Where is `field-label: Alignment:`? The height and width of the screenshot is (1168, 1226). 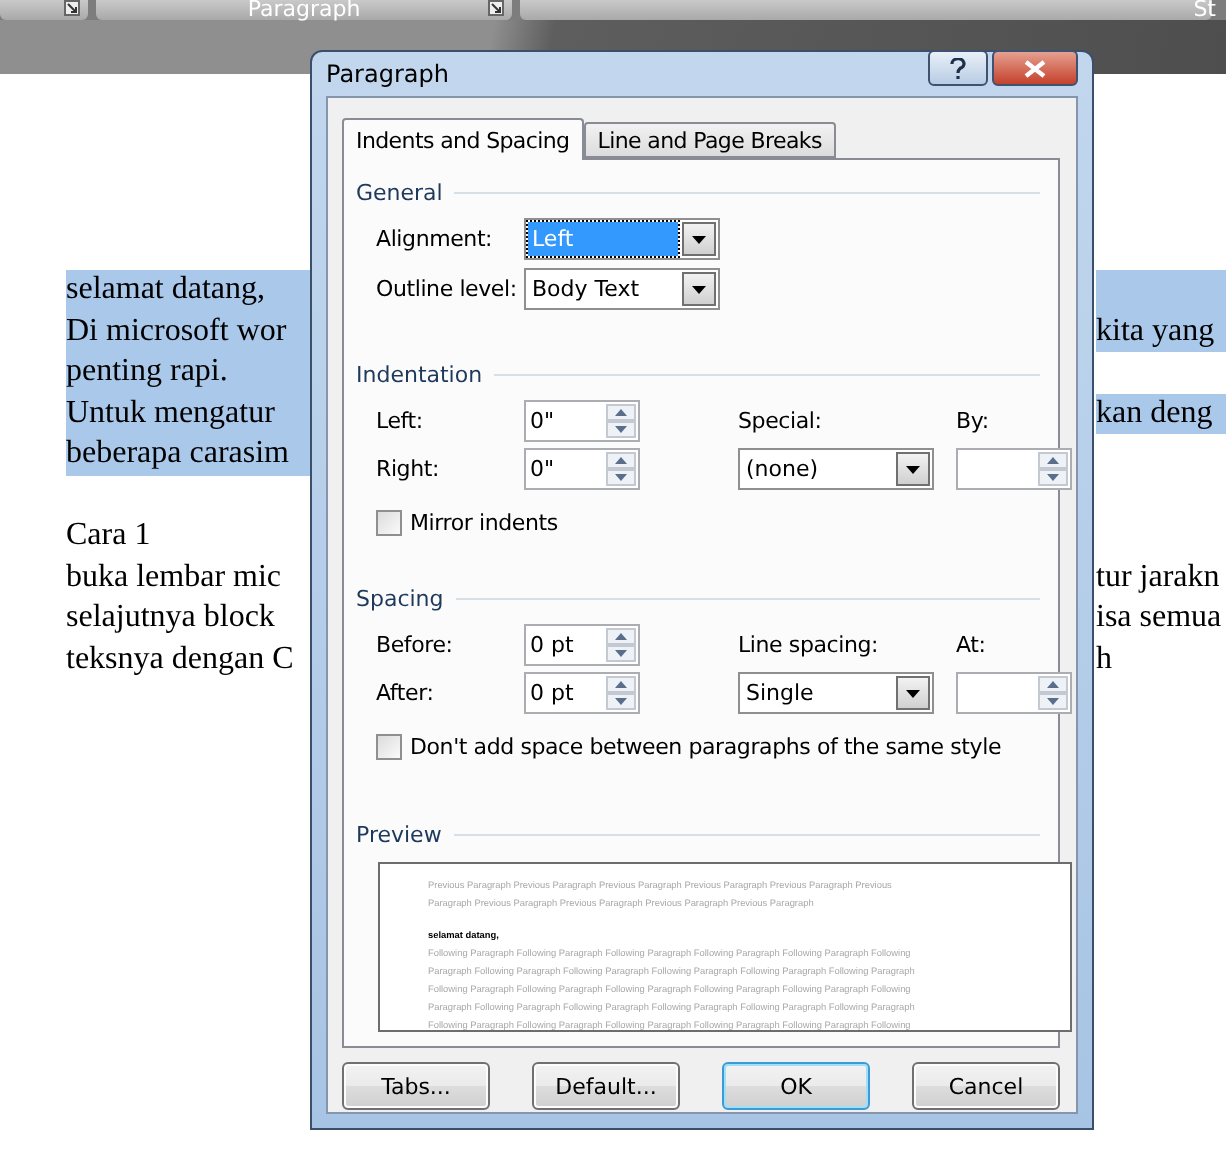 field-label: Alignment: is located at coordinates (435, 239).